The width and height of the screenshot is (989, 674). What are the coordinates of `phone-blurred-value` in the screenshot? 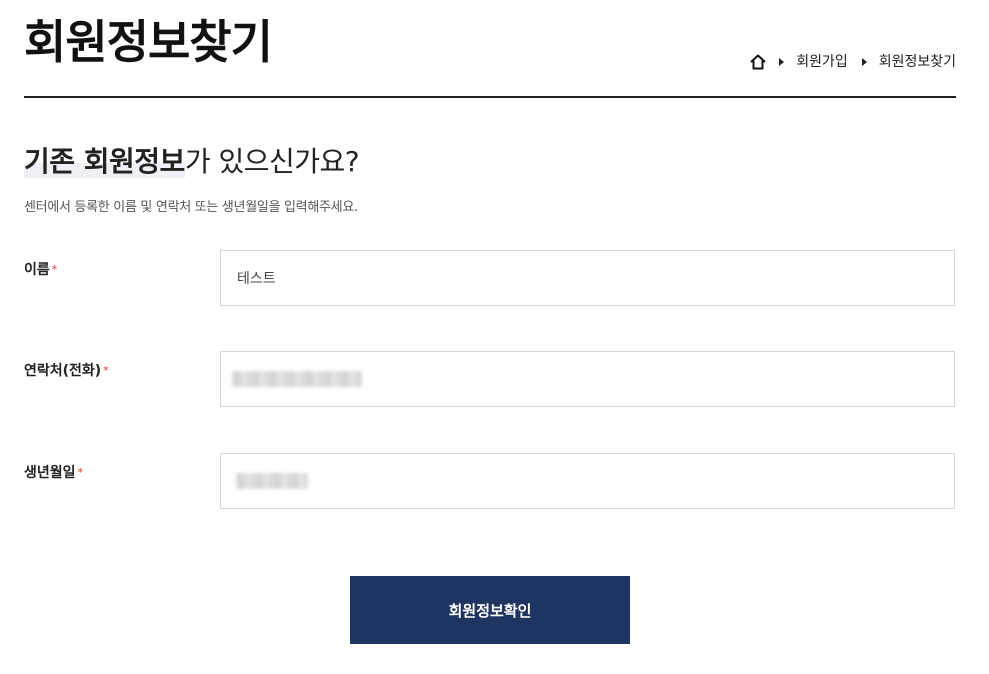 It's located at (297, 379).